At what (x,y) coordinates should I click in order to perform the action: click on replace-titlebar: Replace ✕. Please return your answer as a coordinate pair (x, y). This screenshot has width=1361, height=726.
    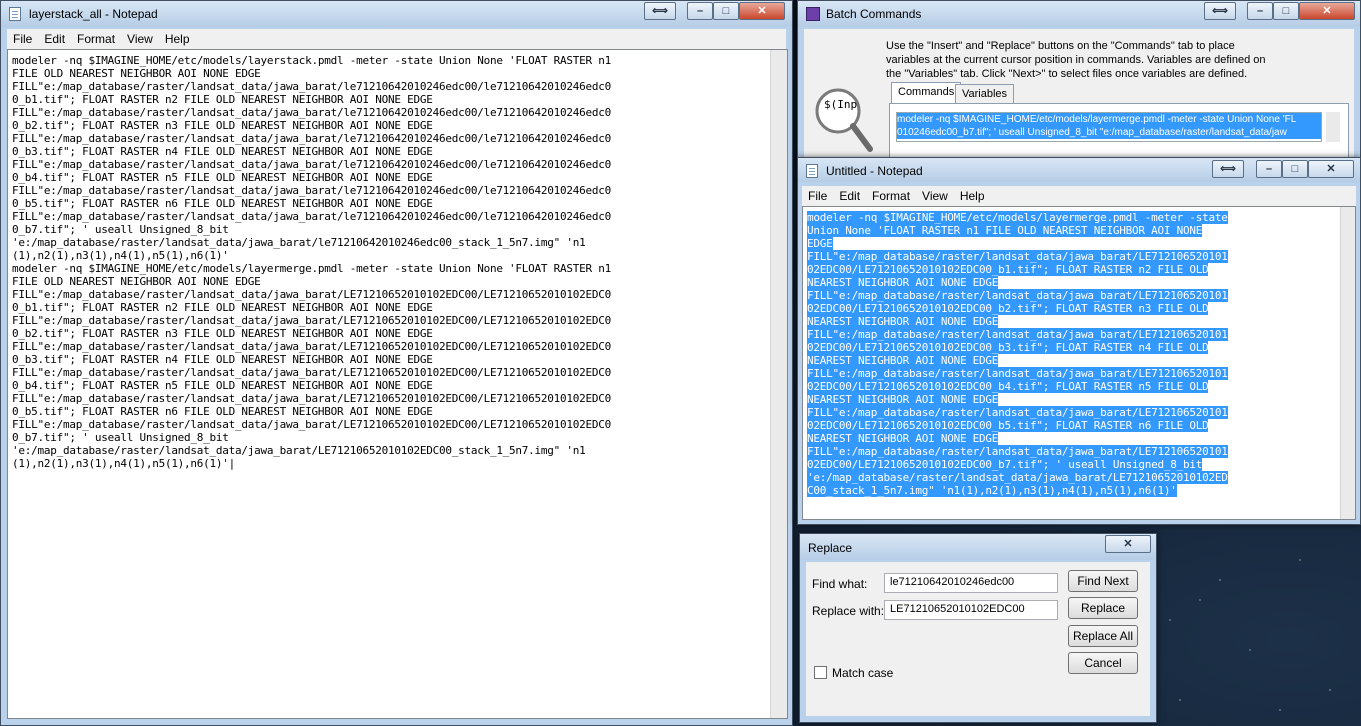
    Looking at the image, I should click on (978, 547).